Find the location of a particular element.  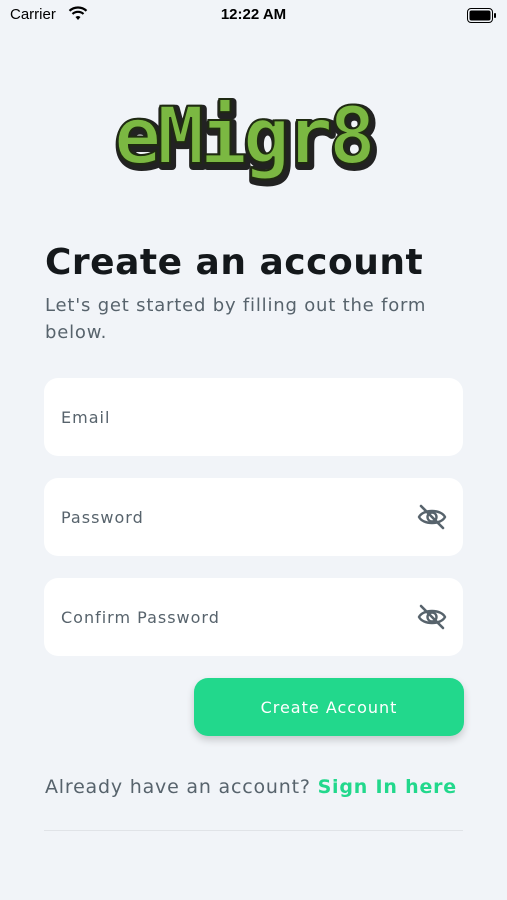

logo-wordmark-fill: eMigr8 is located at coordinates (243, 137).